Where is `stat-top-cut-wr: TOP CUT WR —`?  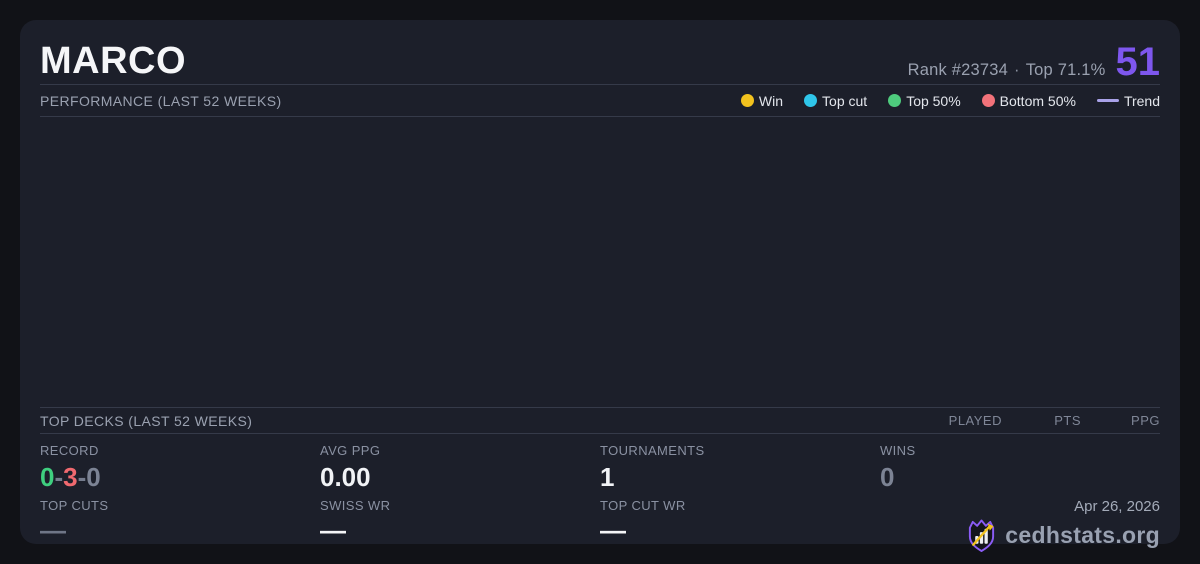 stat-top-cut-wr: TOP CUT WR — is located at coordinates (740, 525).